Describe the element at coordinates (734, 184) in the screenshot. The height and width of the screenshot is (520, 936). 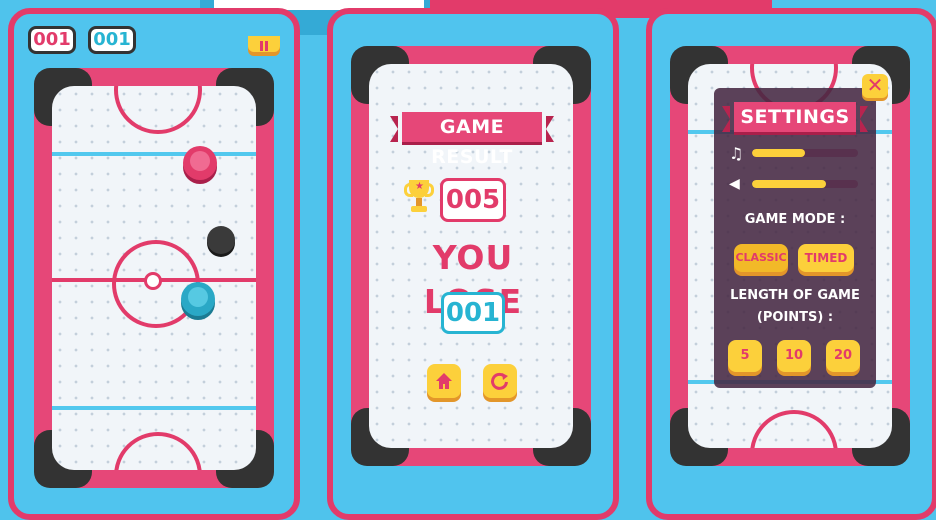
I see `speaker-icon: ◀` at that location.